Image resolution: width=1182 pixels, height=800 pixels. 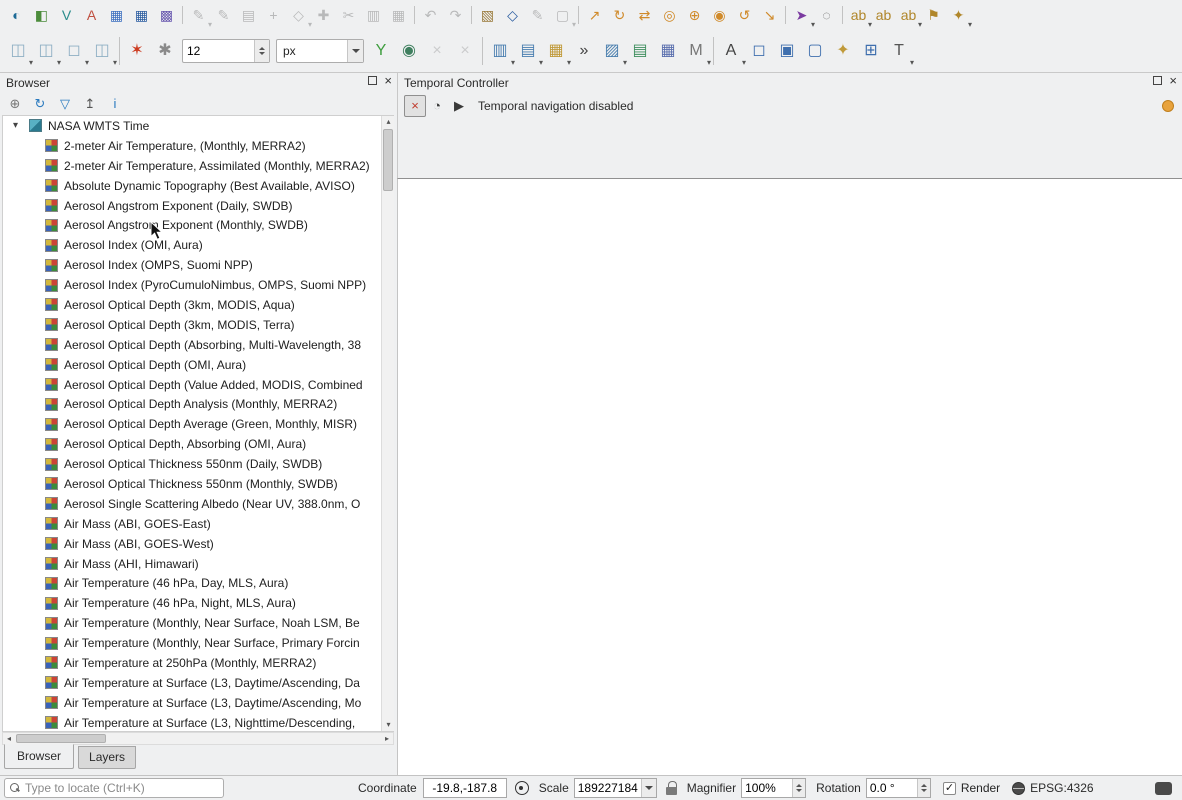 What do you see at coordinates (198, 126) in the screenshot?
I see `tree-root-nasa-wmts-time: ▾ NASA WMTS Time` at bounding box center [198, 126].